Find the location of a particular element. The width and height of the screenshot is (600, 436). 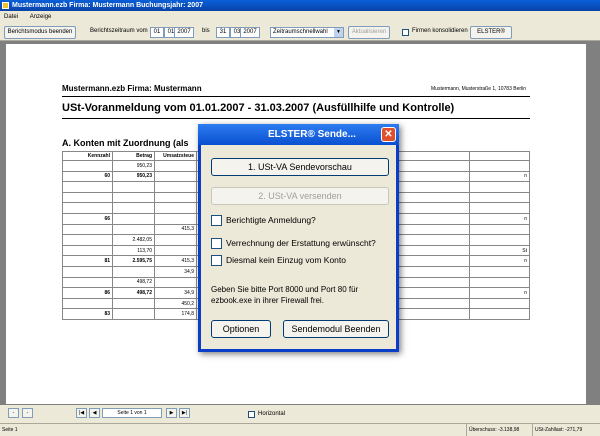

from-year-field: 2007 is located at coordinates (184, 32).